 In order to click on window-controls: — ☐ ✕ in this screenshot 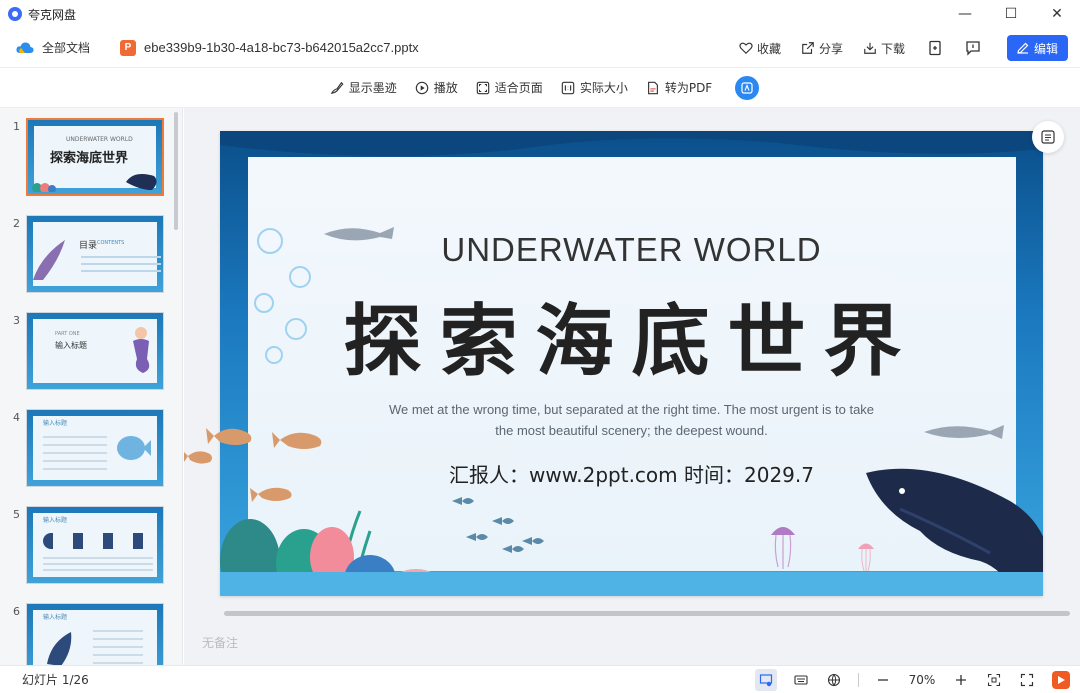, I will do `click(1011, 14)`.